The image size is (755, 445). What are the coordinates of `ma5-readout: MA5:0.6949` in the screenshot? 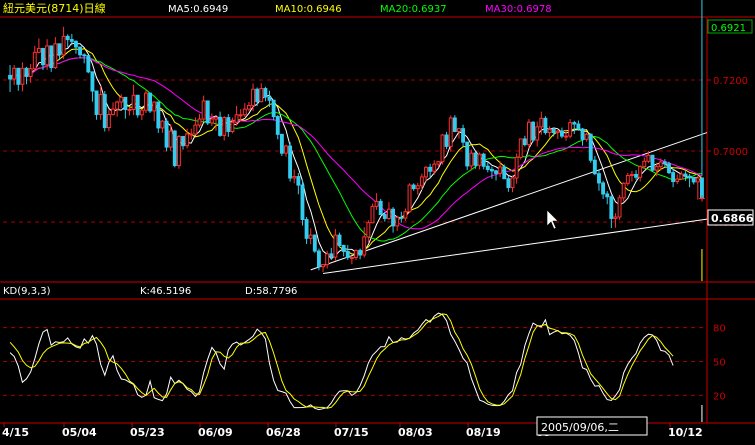 It's located at (198, 9).